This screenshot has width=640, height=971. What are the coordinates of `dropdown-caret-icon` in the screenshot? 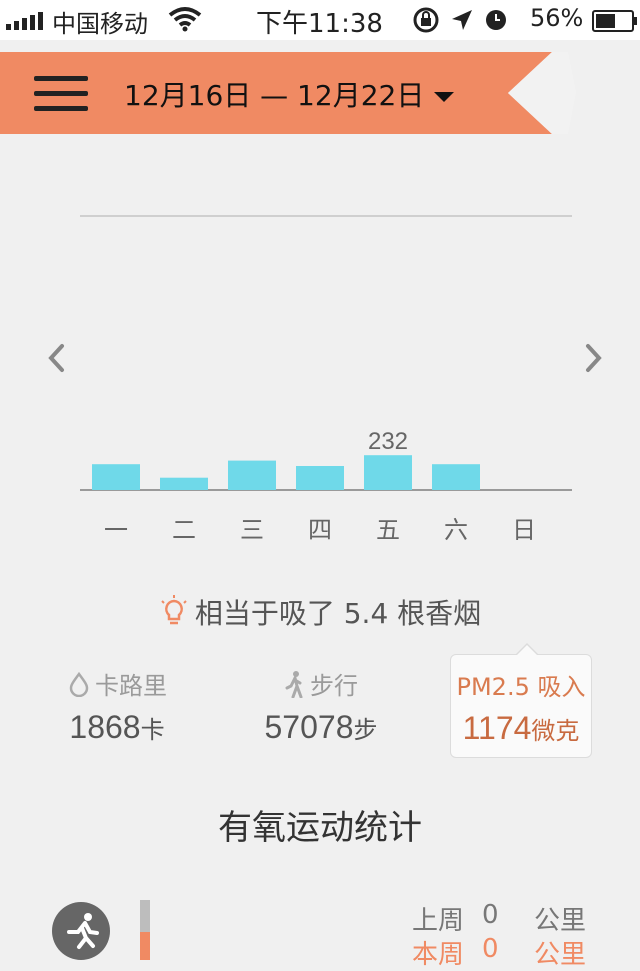 It's located at (444, 97).